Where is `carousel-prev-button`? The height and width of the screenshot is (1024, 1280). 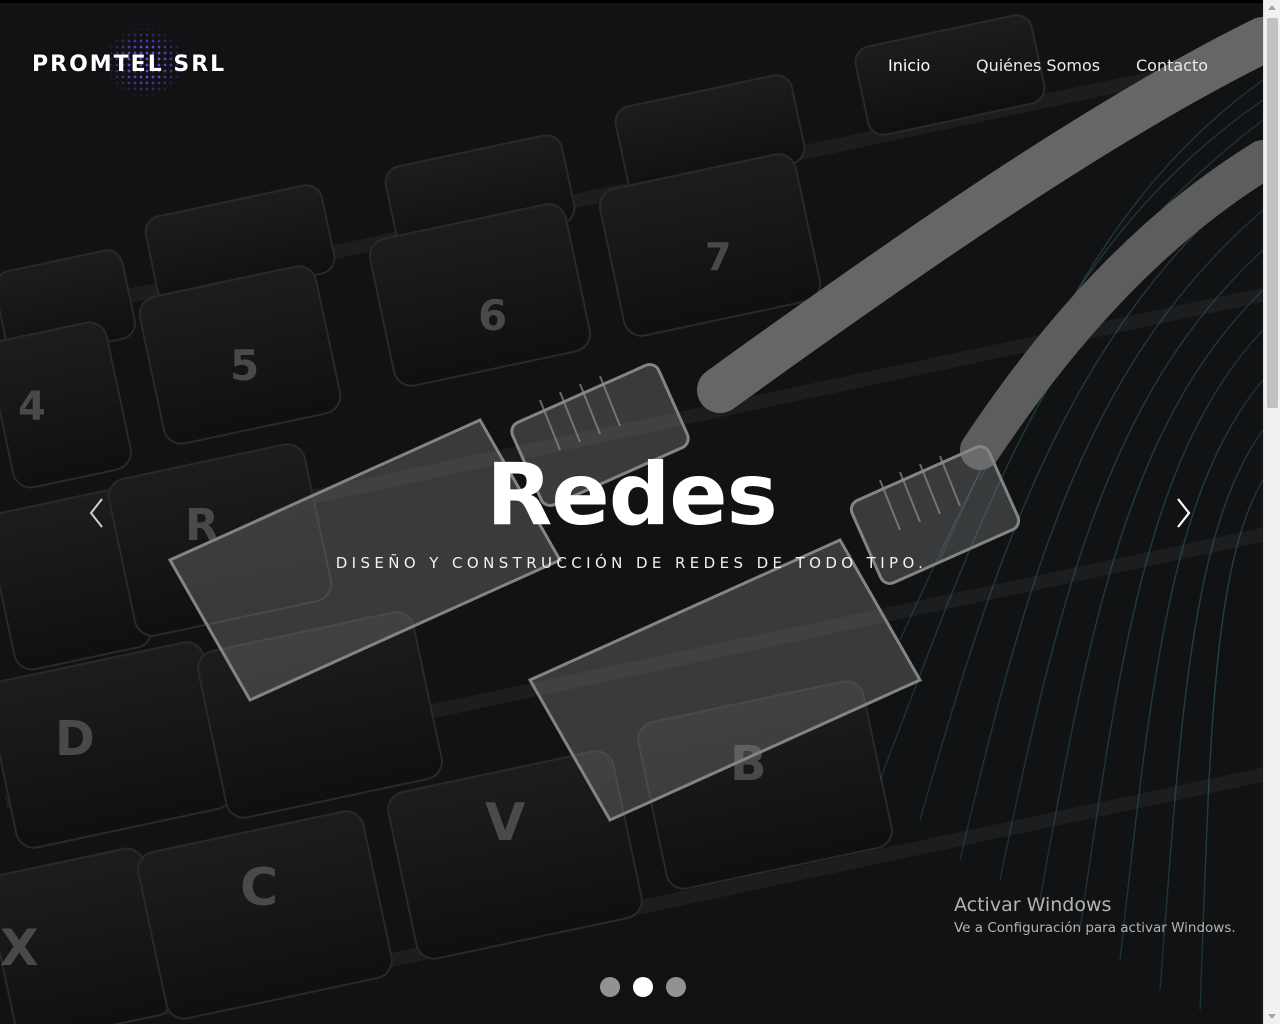
carousel-prev-button is located at coordinates (97, 513).